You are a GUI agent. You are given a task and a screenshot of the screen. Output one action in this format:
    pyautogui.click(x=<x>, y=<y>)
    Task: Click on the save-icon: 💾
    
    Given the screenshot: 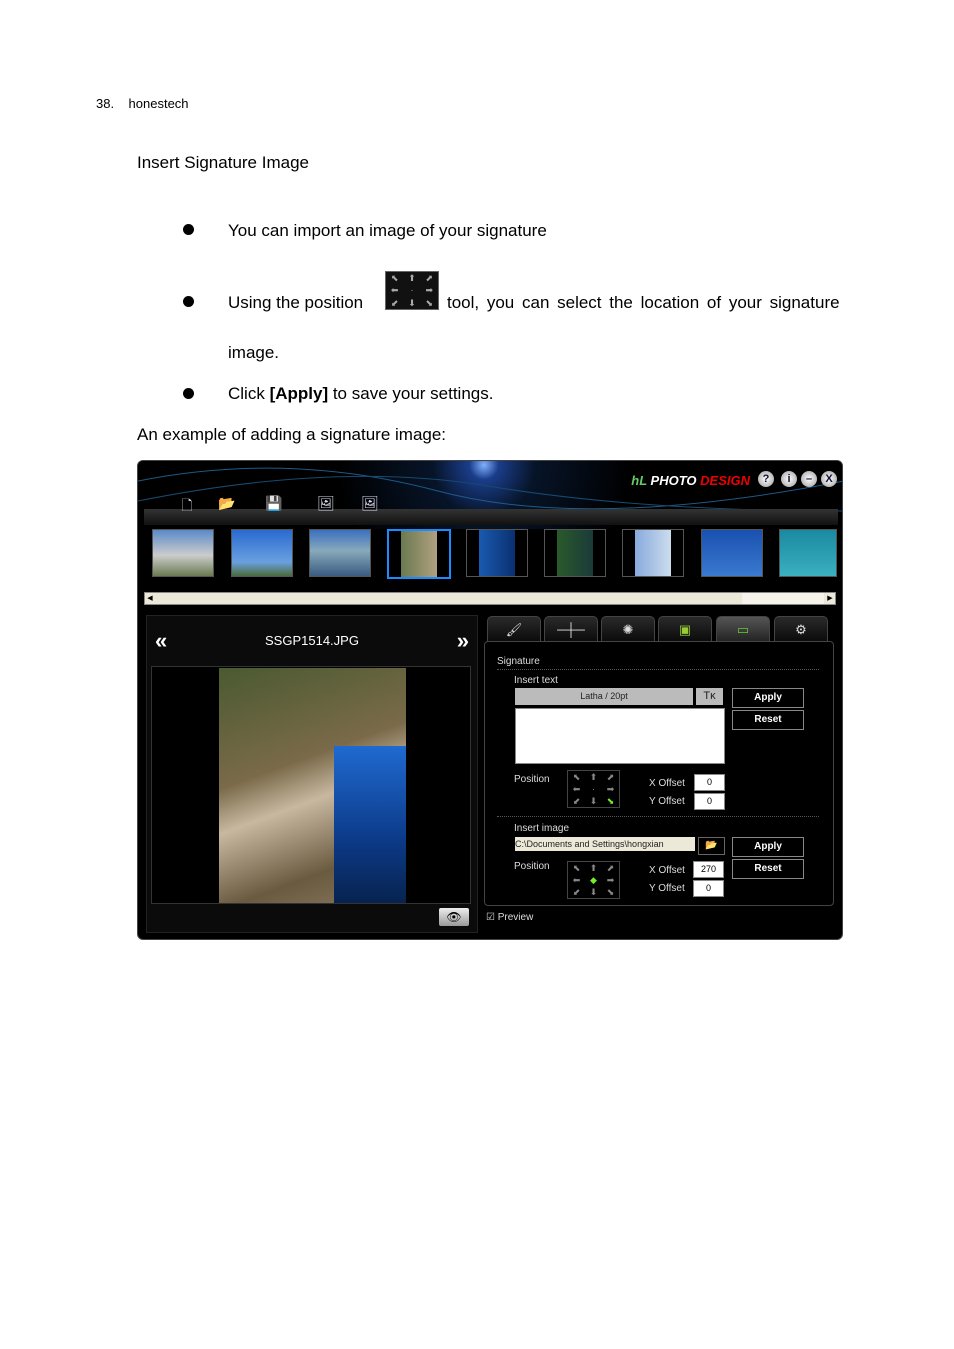 What is the action you would take?
    pyautogui.click(x=274, y=503)
    